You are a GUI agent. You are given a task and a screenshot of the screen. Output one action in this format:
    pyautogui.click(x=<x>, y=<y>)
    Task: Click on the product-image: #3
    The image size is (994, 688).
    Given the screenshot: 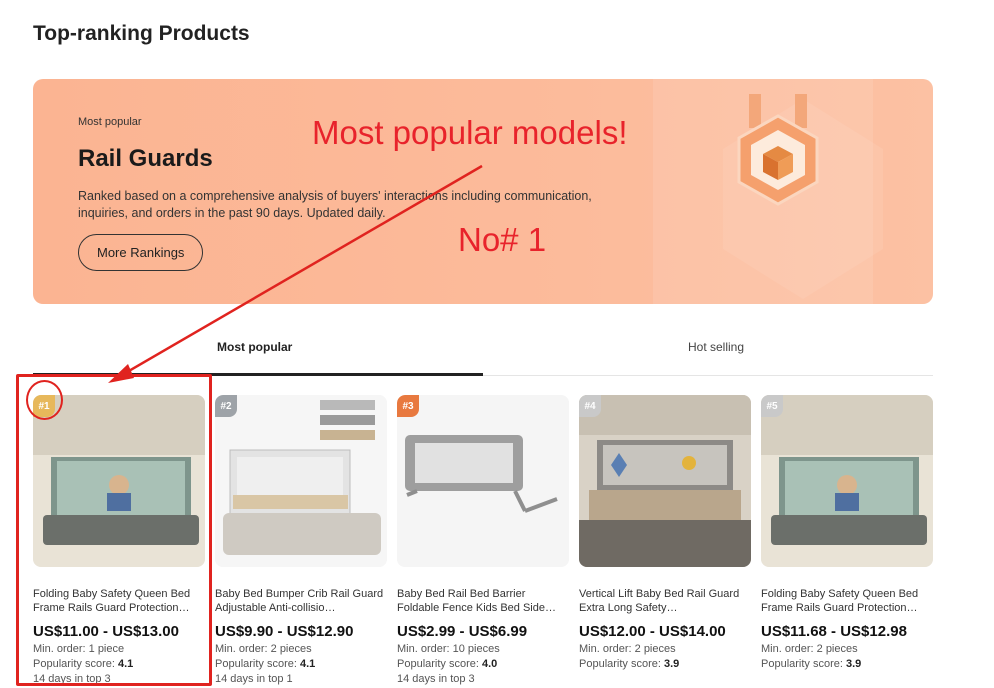 What is the action you would take?
    pyautogui.click(x=483, y=481)
    